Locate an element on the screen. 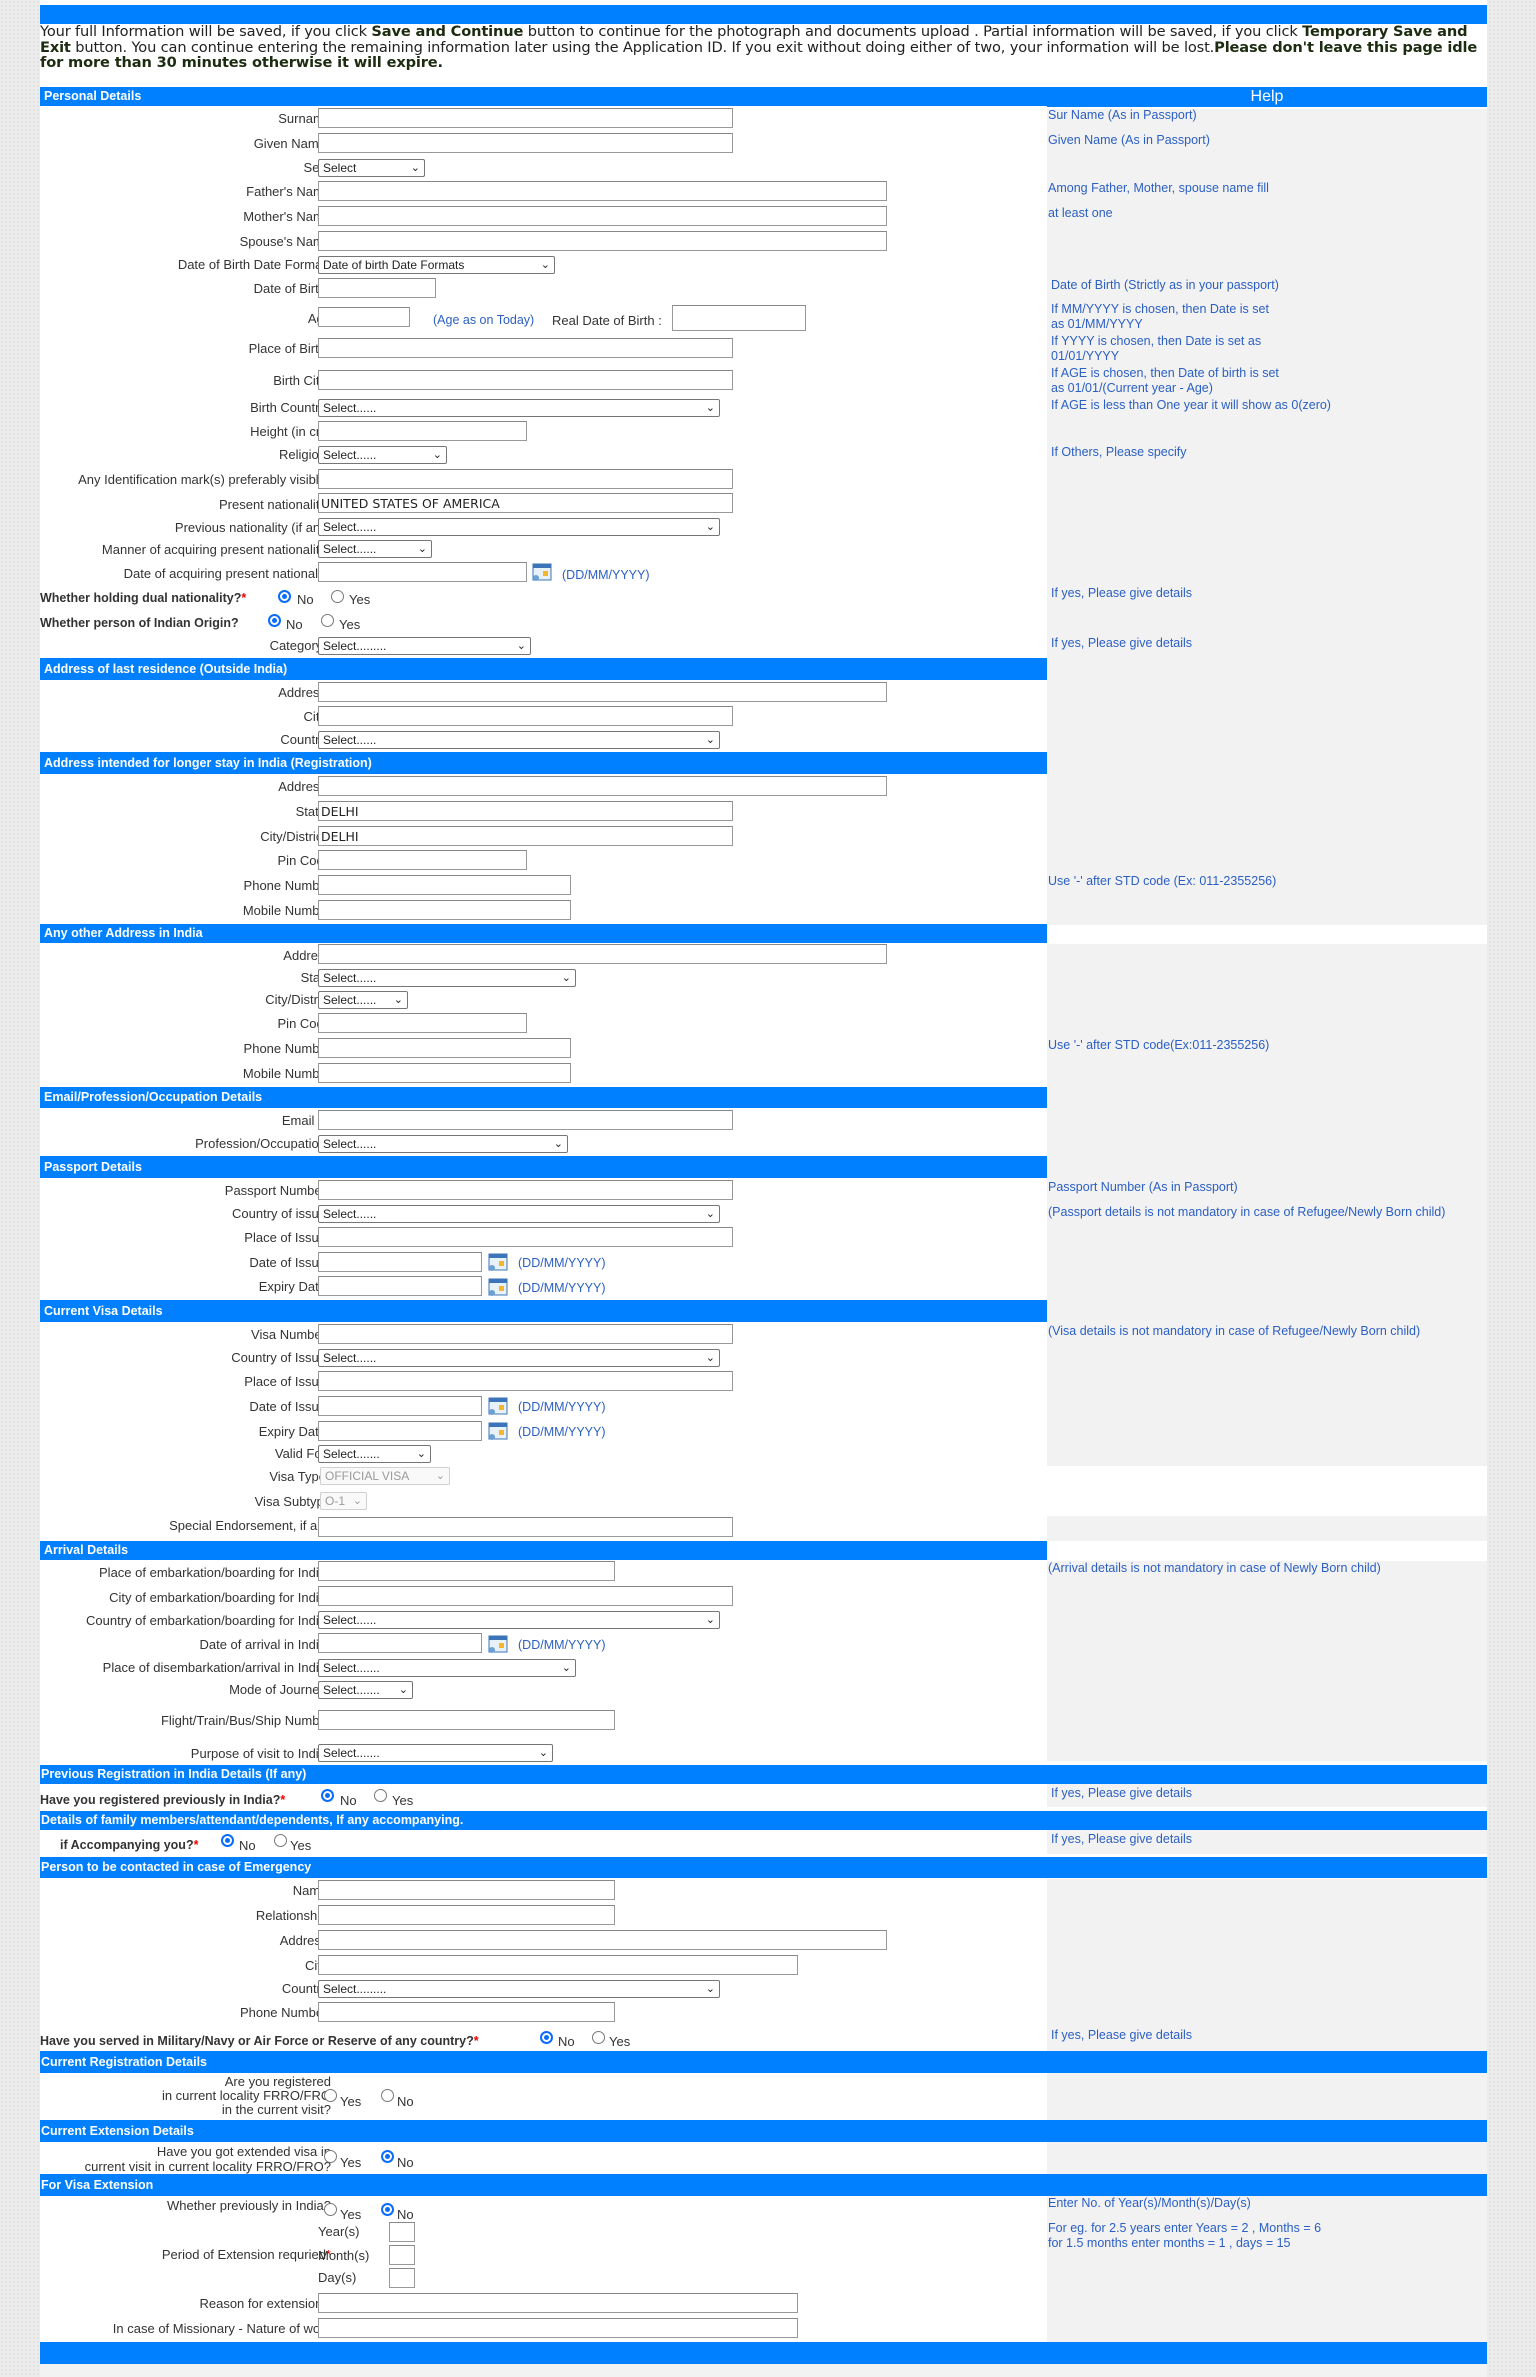 The width and height of the screenshot is (1536, 2377). months-input is located at coordinates (402, 2255).